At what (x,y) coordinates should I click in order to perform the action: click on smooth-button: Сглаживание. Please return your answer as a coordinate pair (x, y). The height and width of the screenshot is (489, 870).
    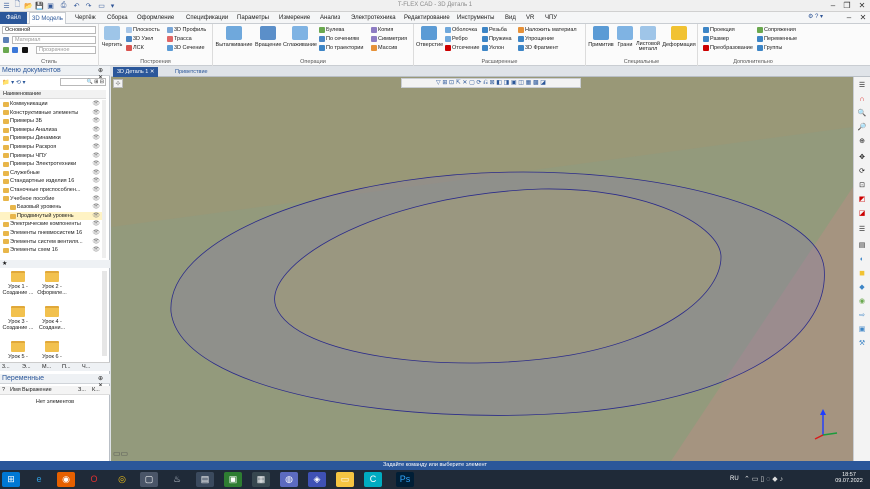
    Looking at the image, I should click on (300, 37).